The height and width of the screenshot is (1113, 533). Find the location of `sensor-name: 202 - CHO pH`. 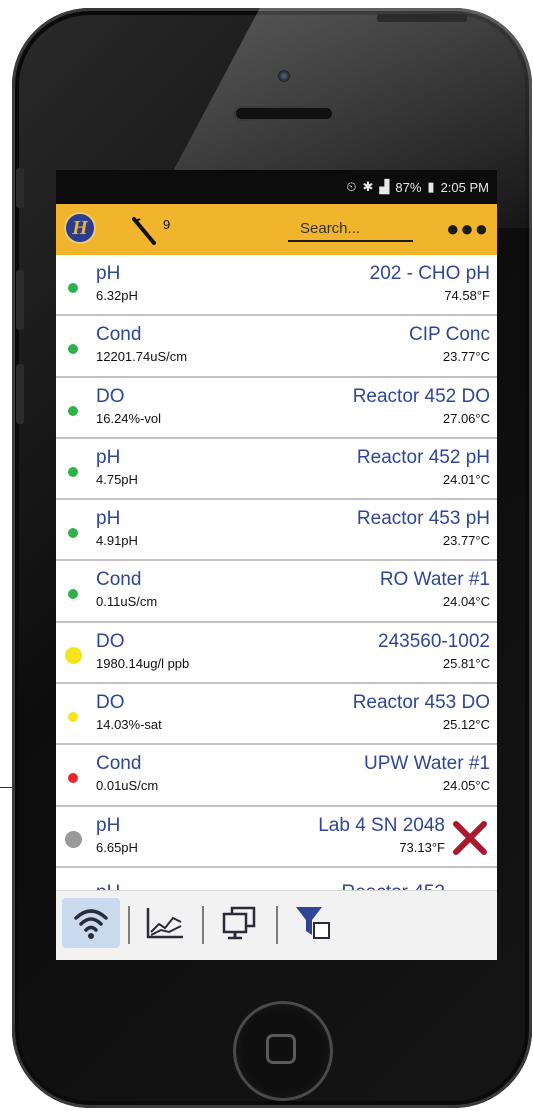

sensor-name: 202 - CHO pH is located at coordinates (429, 273).